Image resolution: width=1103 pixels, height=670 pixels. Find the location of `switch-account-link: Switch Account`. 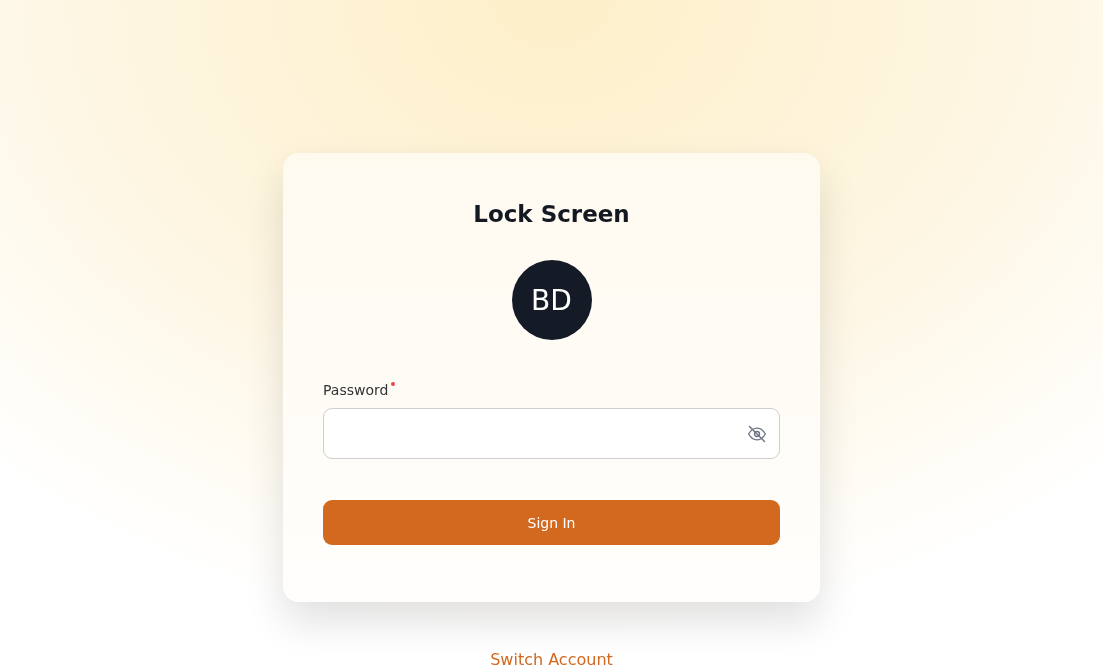

switch-account-link: Switch Account is located at coordinates (551, 659).